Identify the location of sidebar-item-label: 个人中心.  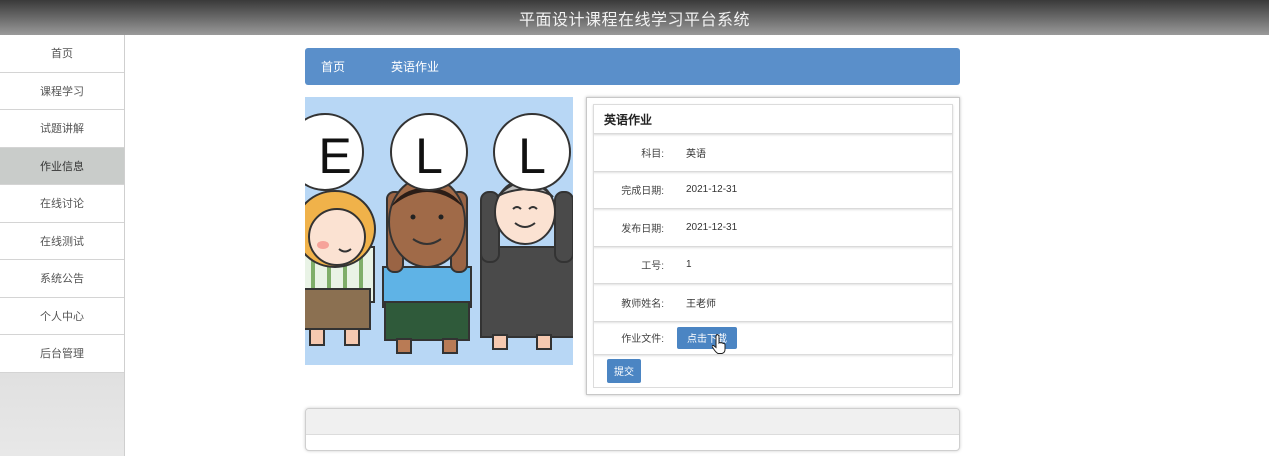
(62, 316).